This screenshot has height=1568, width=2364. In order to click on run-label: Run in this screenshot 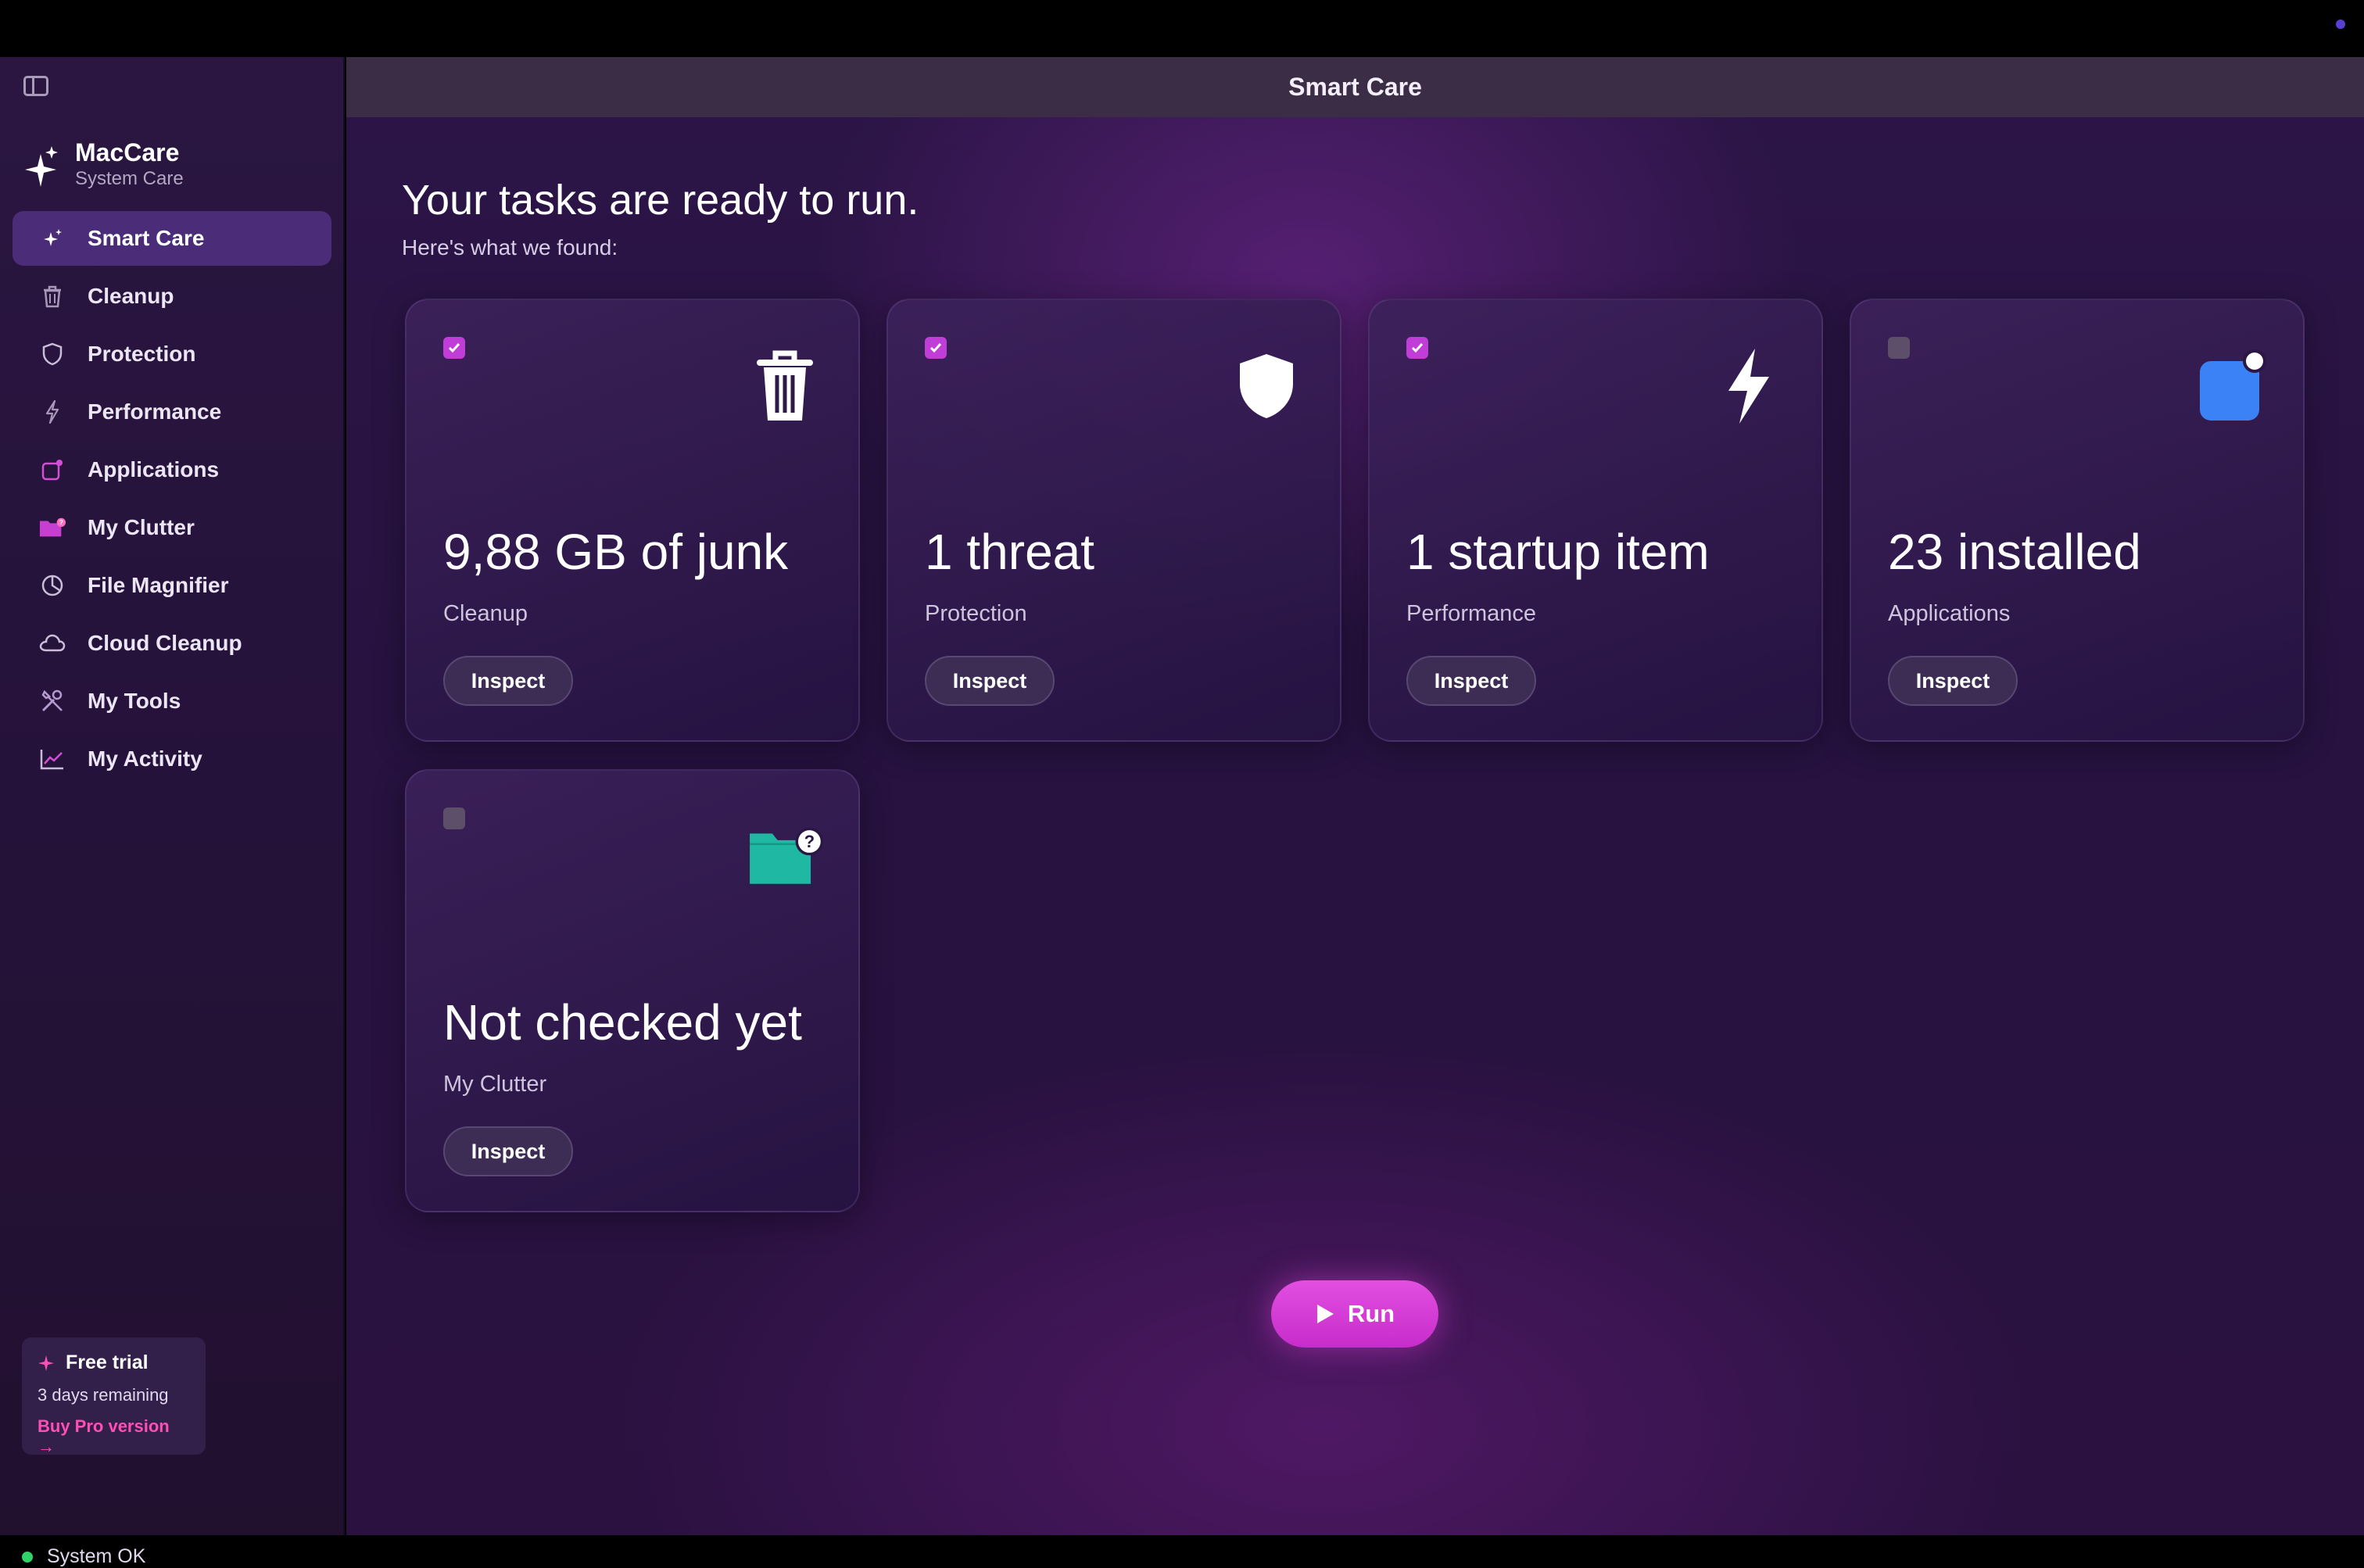, I will do `click(1371, 1313)`.